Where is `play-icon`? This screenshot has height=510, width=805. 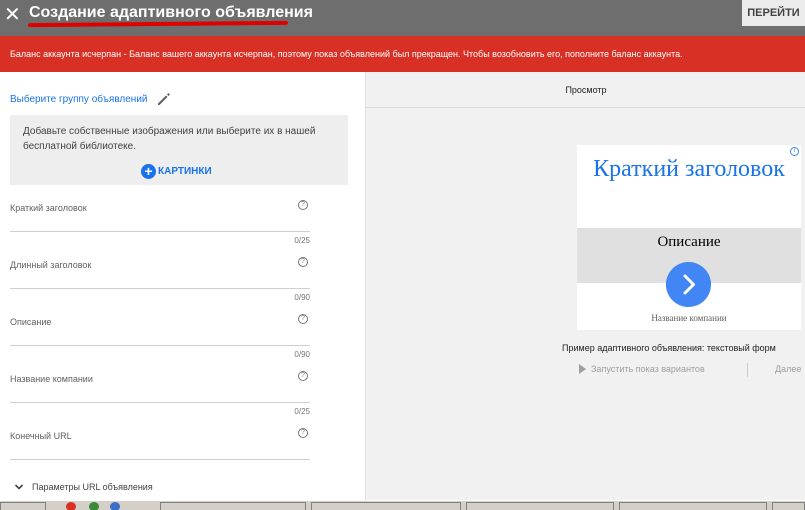
play-icon is located at coordinates (582, 369).